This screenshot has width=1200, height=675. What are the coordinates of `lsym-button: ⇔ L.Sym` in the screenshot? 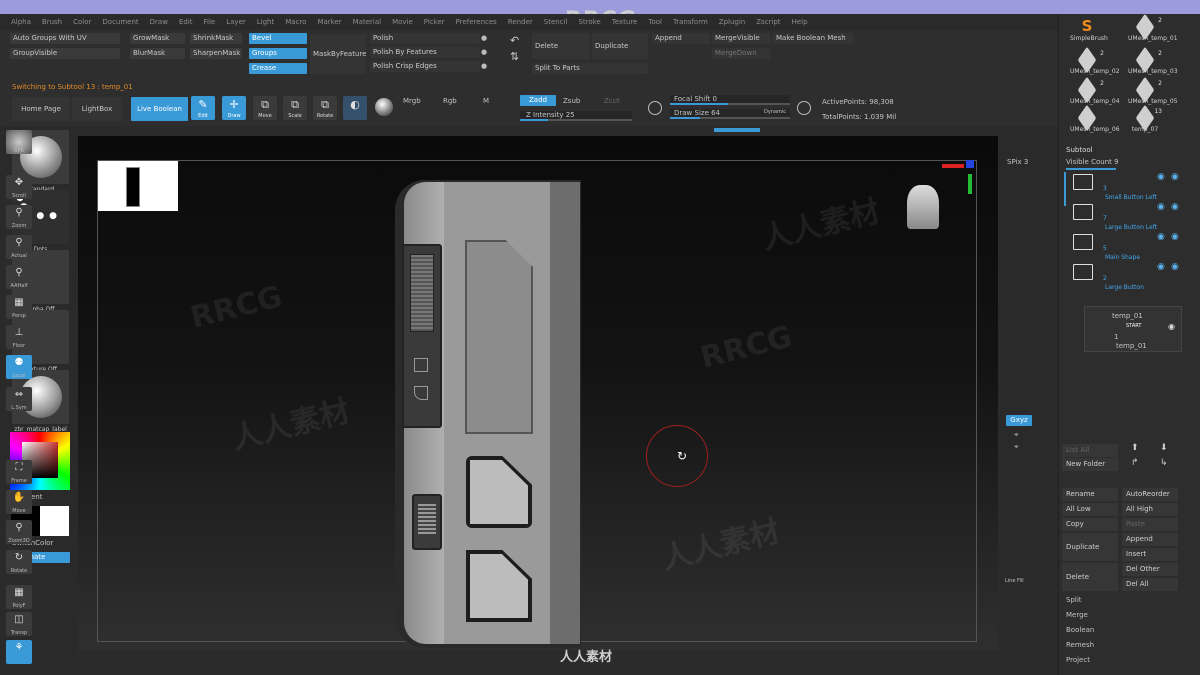 It's located at (19, 399).